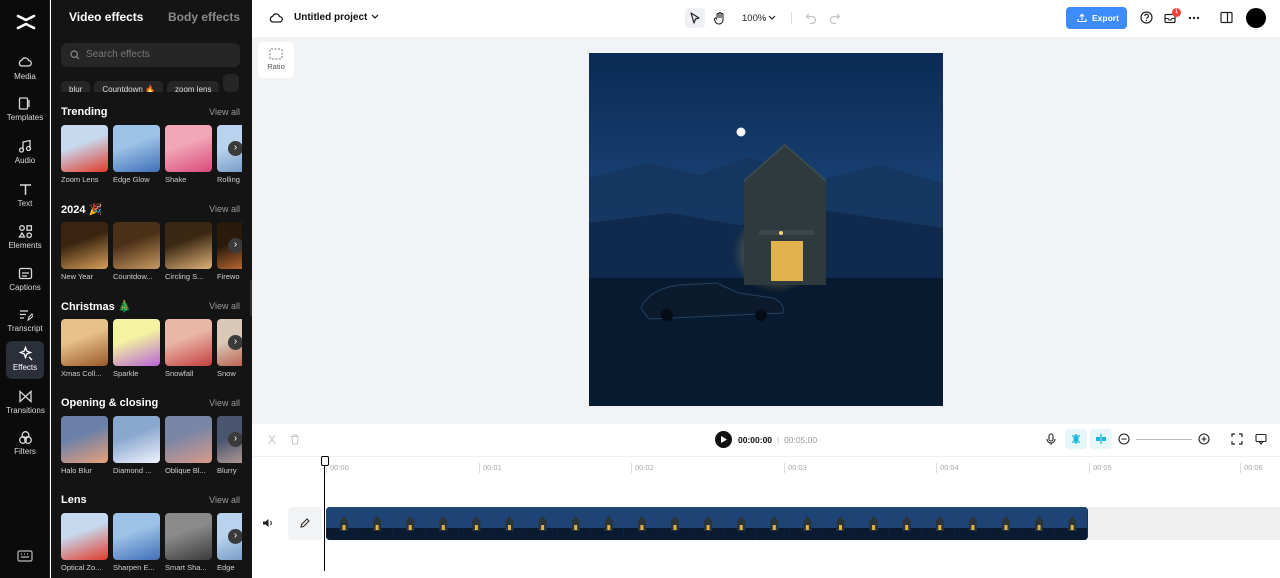  I want to click on tab-video-effects: Video effects, so click(106, 17).